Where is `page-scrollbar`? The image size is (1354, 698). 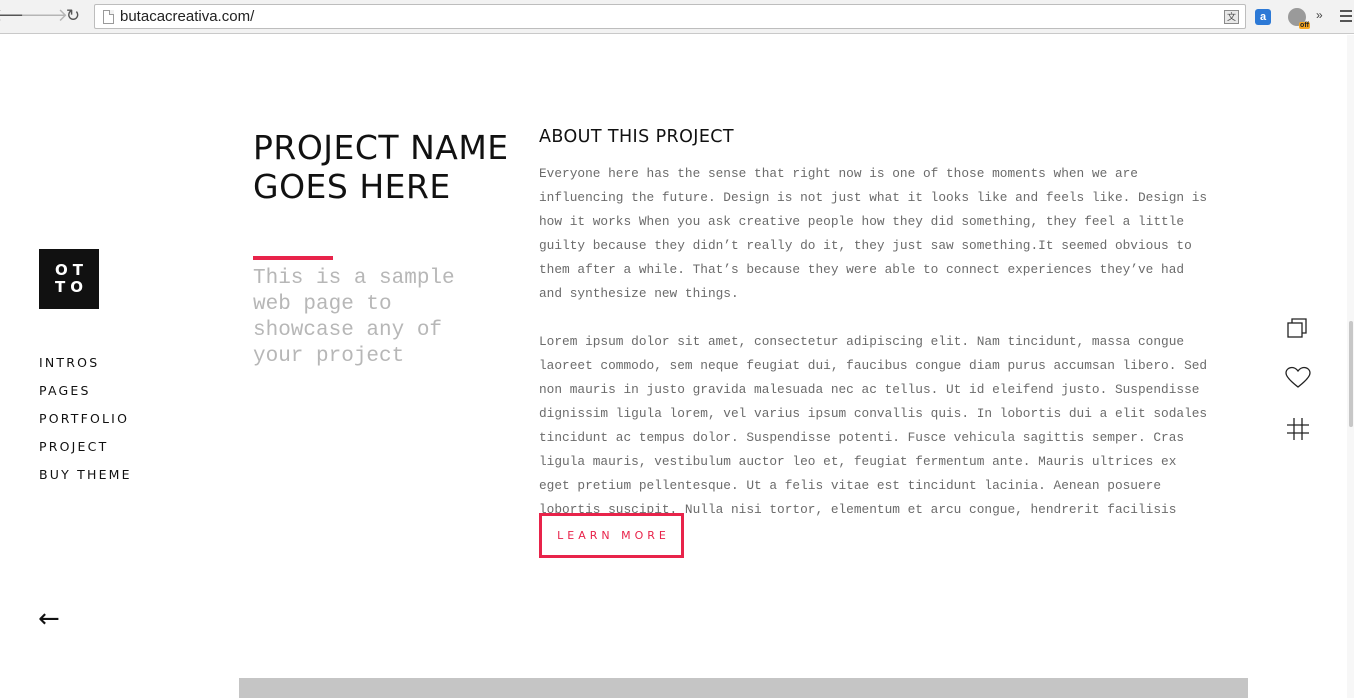 page-scrollbar is located at coordinates (1350, 366).